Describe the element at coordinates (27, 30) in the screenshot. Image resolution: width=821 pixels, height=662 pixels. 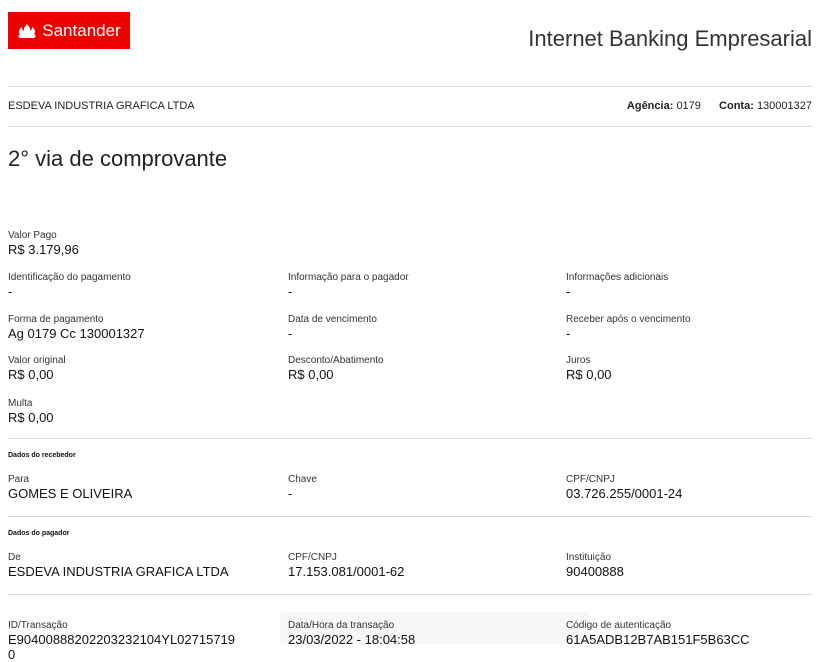
I see `flame-icon` at that location.